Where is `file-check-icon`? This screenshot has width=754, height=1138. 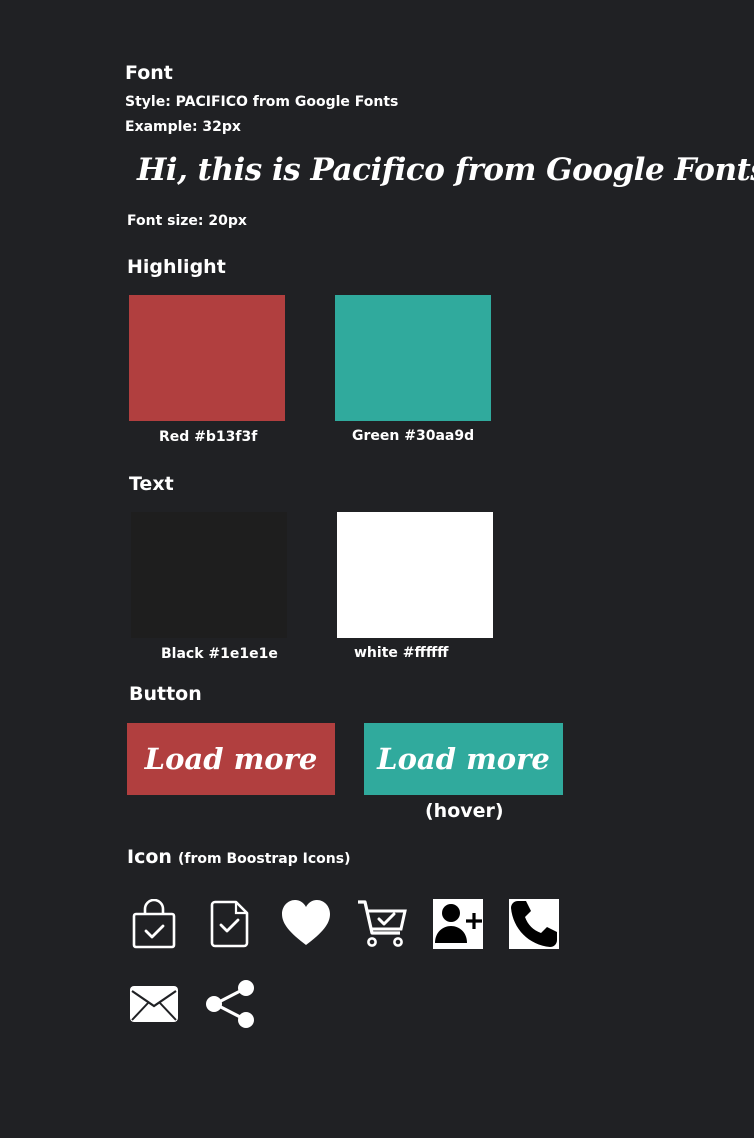 file-check-icon is located at coordinates (230, 924).